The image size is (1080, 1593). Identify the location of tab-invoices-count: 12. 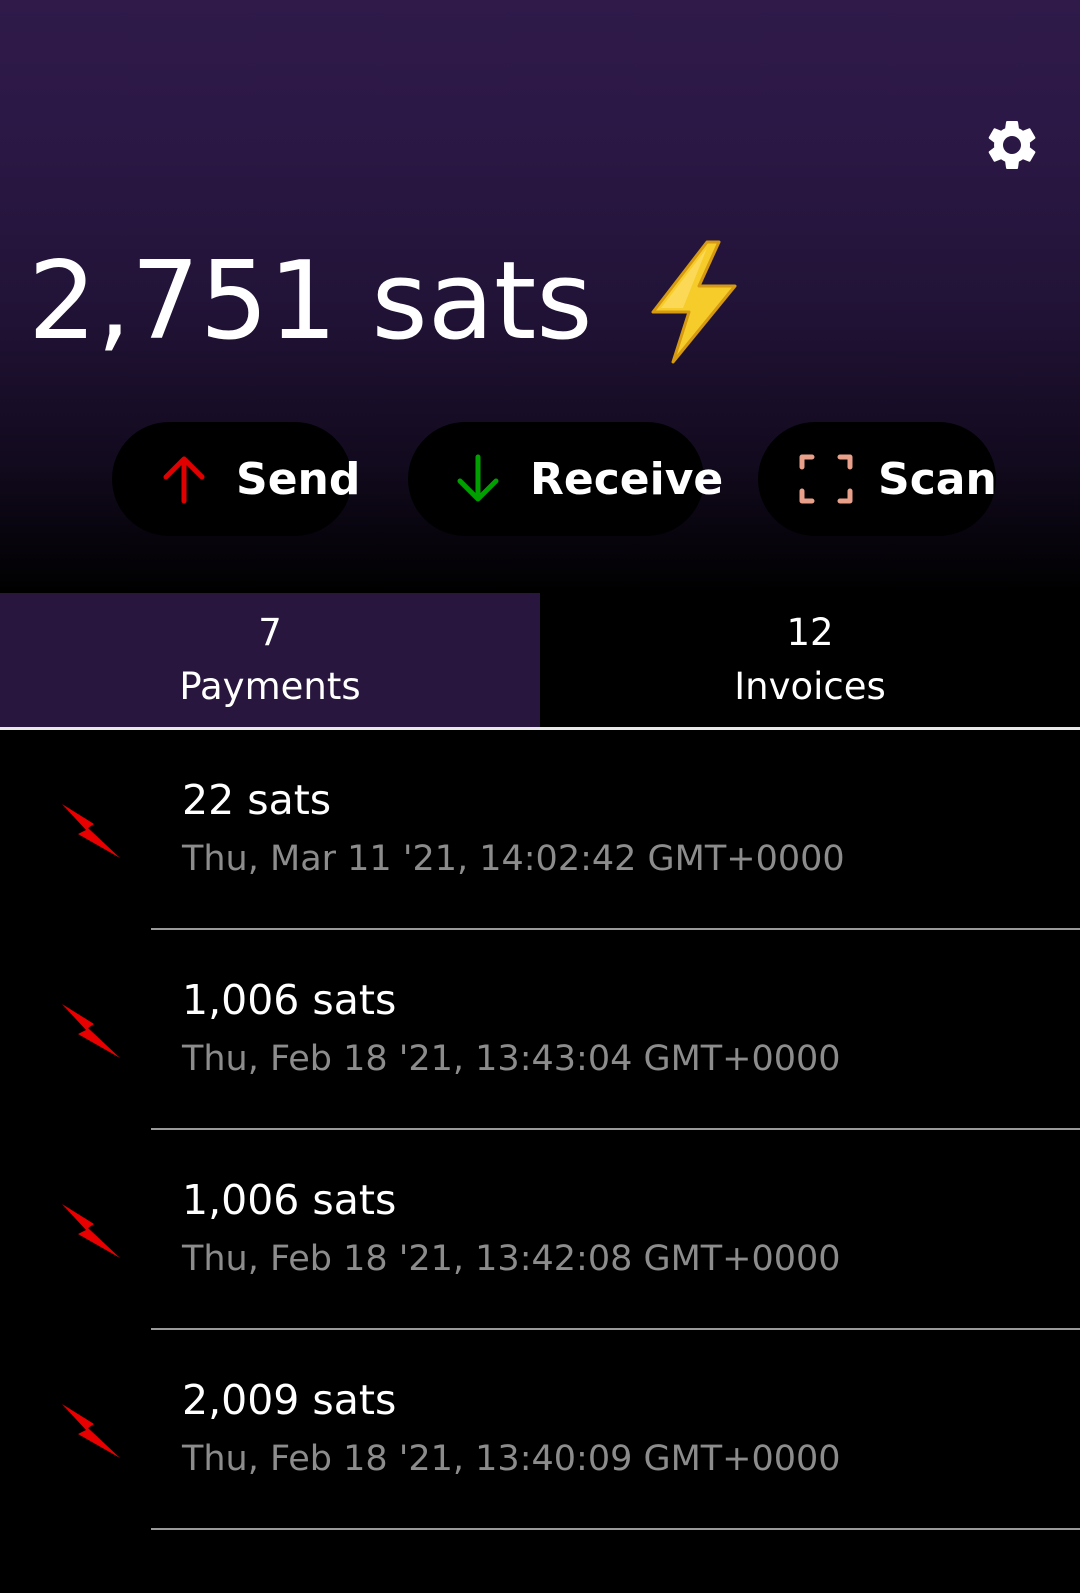
(810, 632).